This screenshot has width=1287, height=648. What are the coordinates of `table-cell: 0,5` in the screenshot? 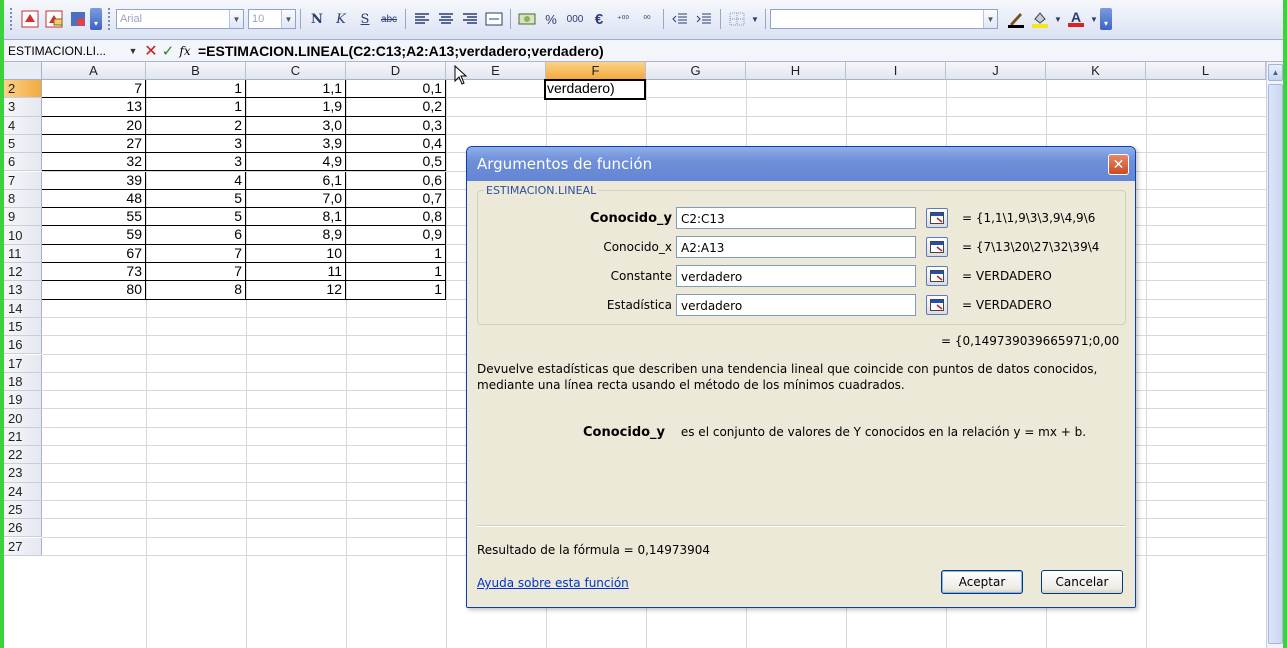 It's located at (396, 162).